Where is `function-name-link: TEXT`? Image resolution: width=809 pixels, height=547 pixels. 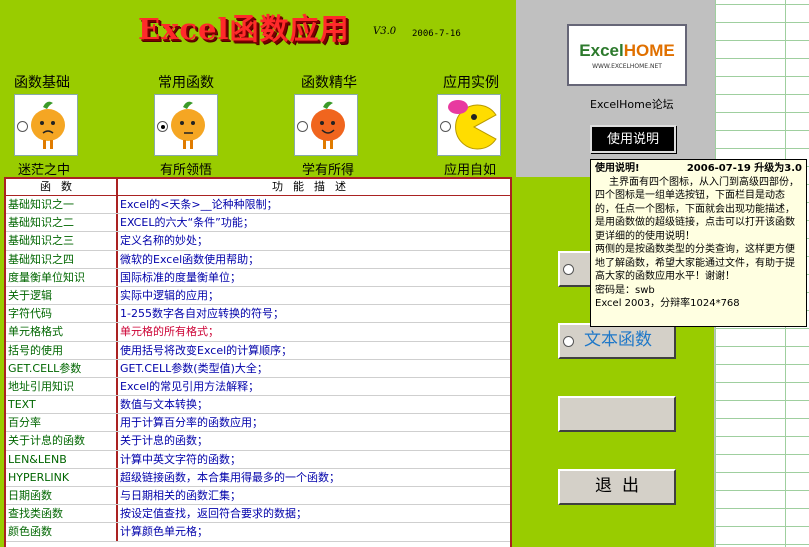 function-name-link: TEXT is located at coordinates (62, 405).